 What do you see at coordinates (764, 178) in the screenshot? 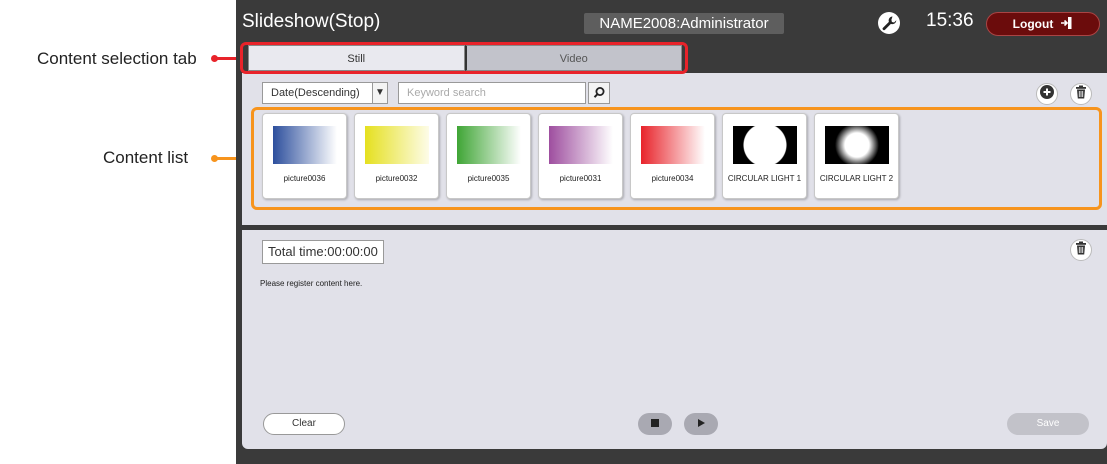
I see `content-item-label: CIRCULAR LIGHT 1` at bounding box center [764, 178].